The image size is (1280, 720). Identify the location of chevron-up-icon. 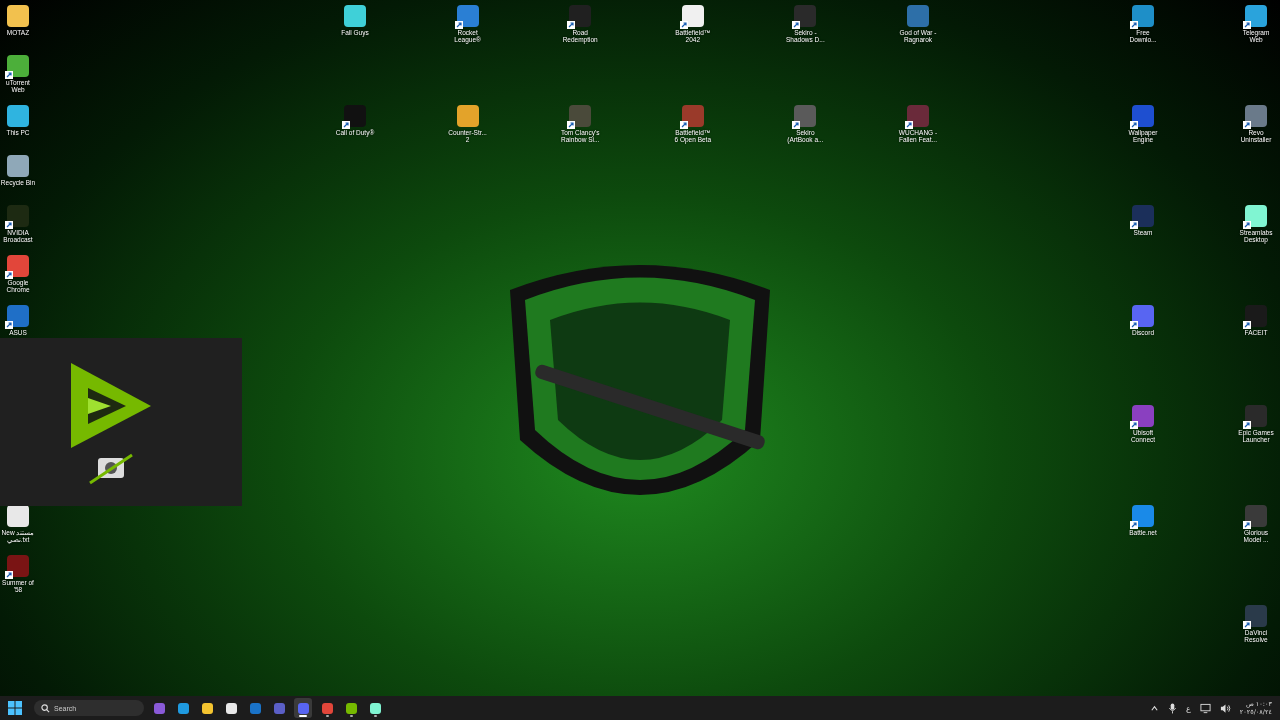
(1154, 708).